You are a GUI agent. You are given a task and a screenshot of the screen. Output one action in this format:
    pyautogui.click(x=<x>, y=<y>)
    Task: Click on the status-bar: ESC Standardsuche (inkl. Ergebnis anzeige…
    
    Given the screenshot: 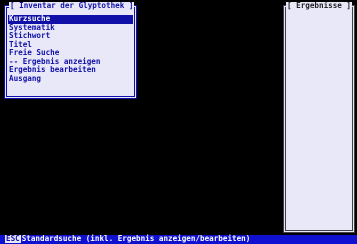 What is the action you would take?
    pyautogui.click(x=178, y=239)
    